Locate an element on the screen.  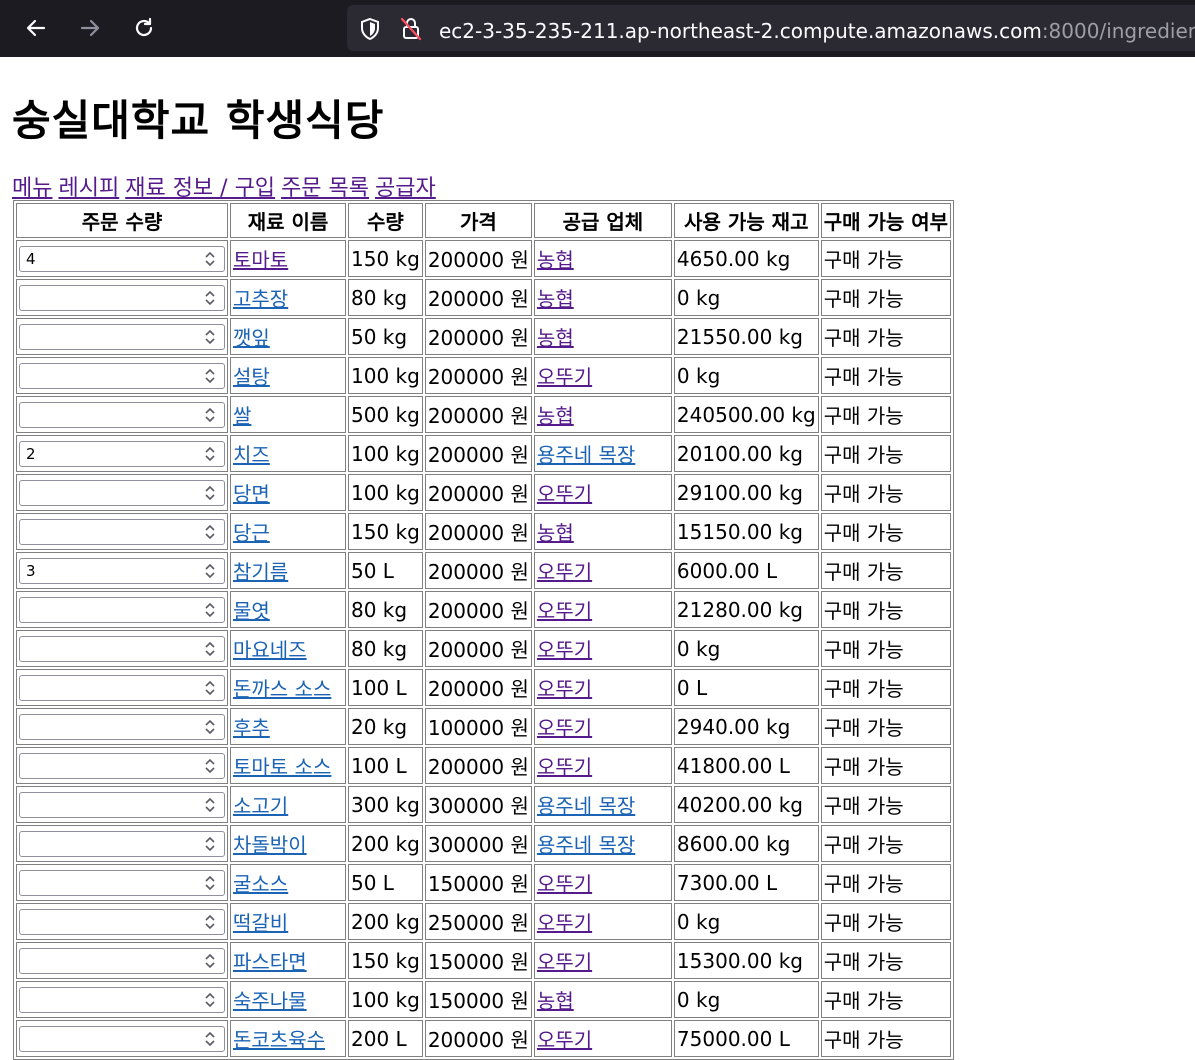
ingredient-link: 후추 is located at coordinates (251, 728).